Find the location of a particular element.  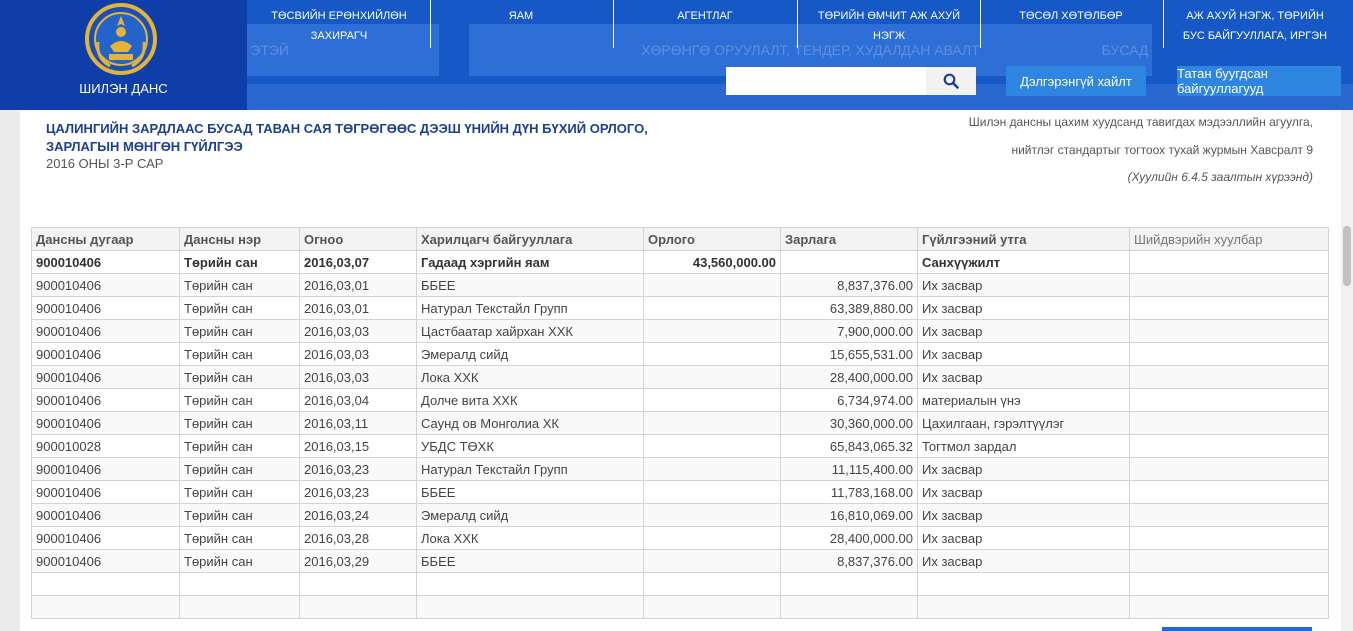

logo: ШИЛЭН ДАНС is located at coordinates (123, 55).